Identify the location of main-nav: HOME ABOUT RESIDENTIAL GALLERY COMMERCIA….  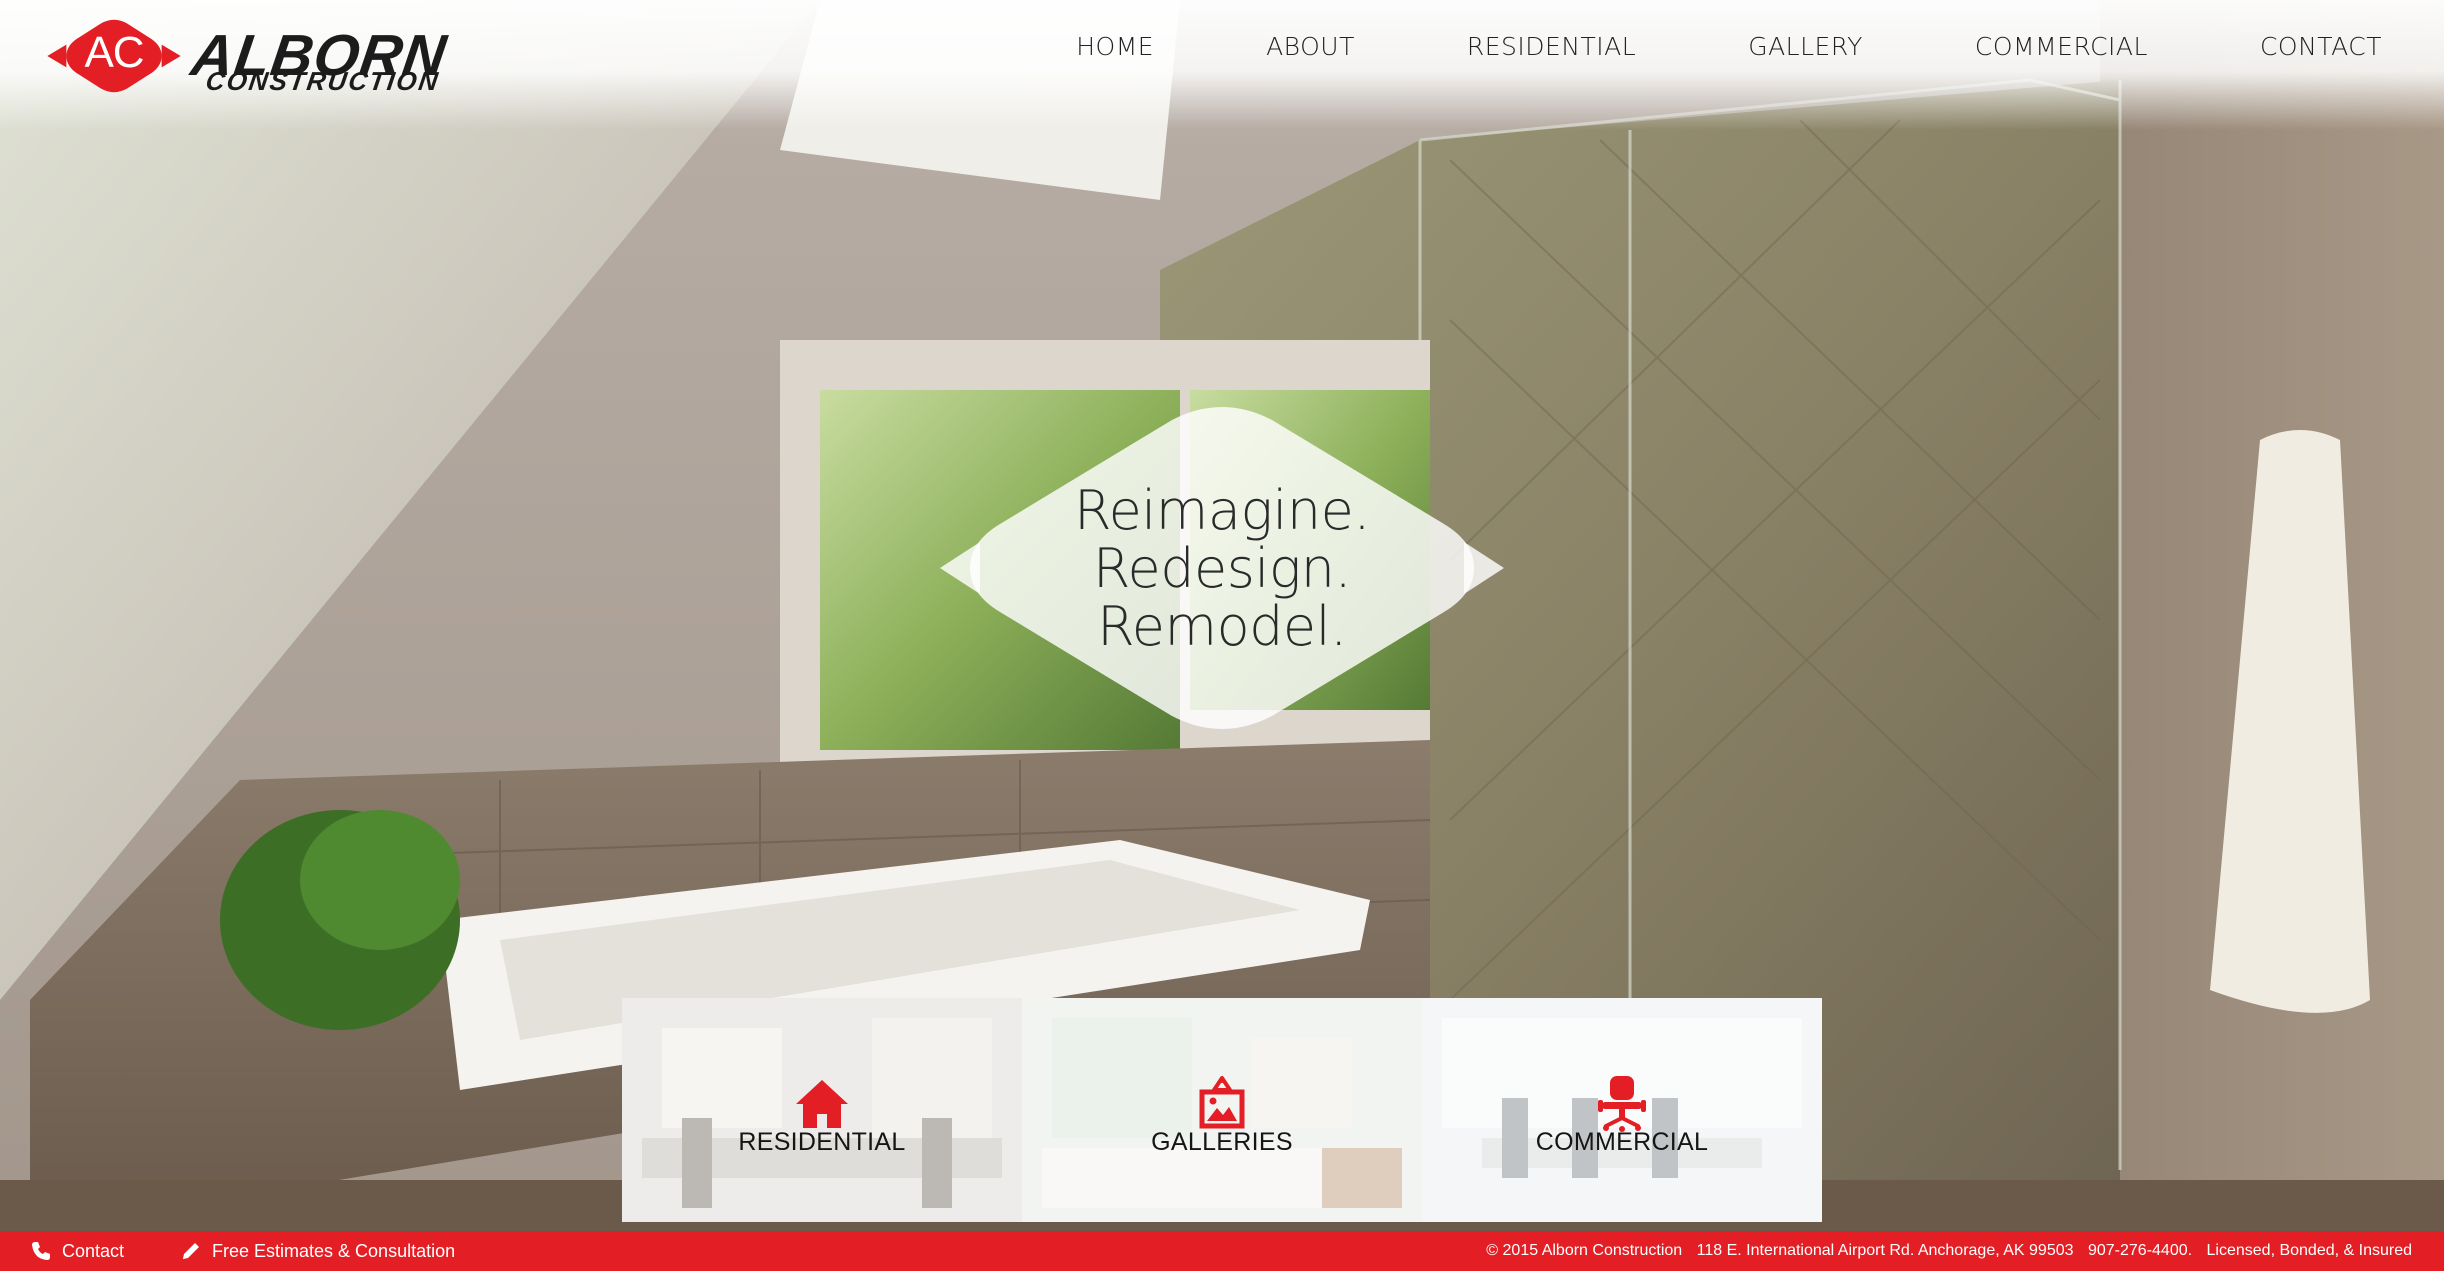
(1729, 46).